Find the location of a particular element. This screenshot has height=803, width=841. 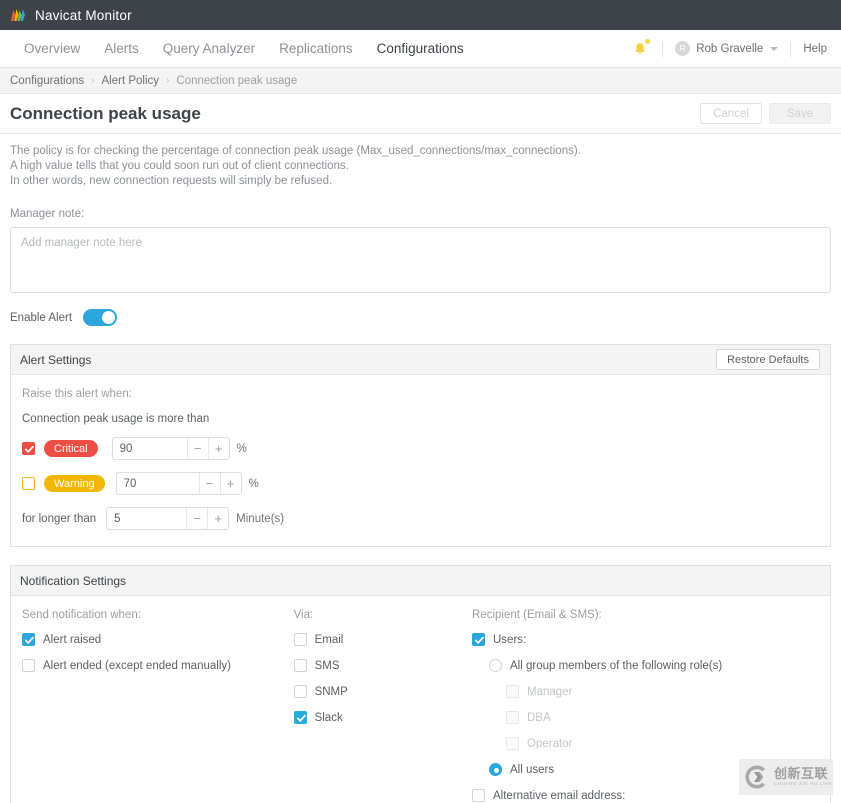

critical-checkbox is located at coordinates (28, 448).